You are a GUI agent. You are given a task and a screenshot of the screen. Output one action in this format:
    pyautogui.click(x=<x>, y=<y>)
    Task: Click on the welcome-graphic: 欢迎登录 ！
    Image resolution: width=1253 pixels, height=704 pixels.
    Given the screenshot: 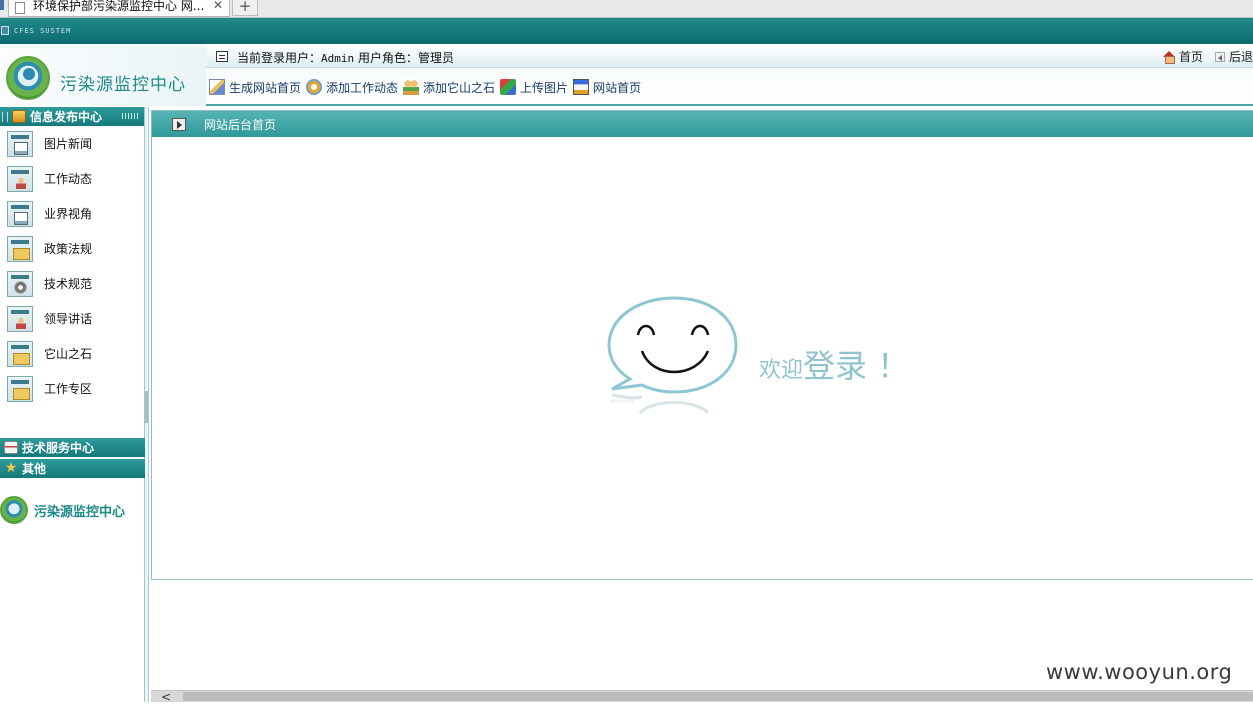 What is the action you would take?
    pyautogui.click(x=774, y=360)
    